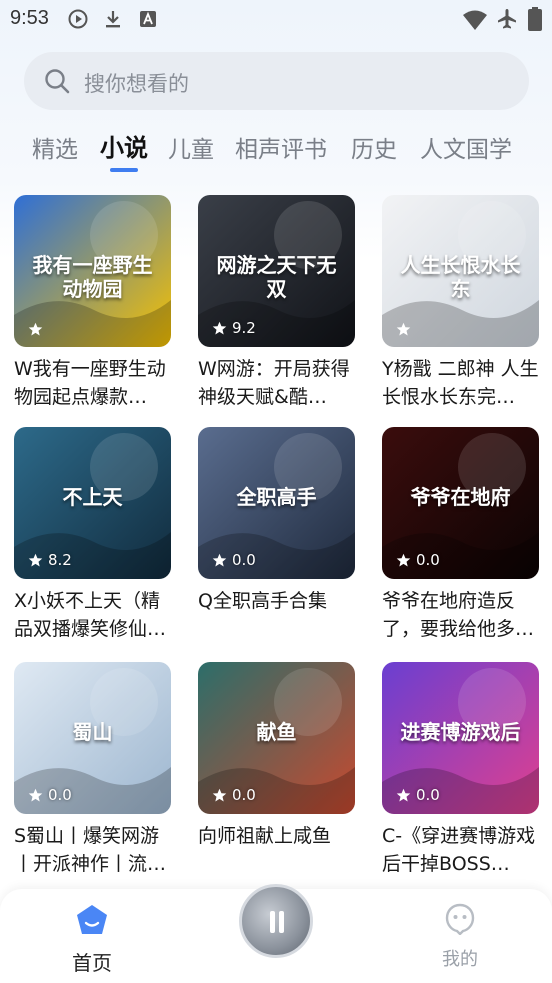 The image size is (552, 983). I want to click on book-card: 献鱼 0.0 向师祖献上咸鱼, so click(276, 756).